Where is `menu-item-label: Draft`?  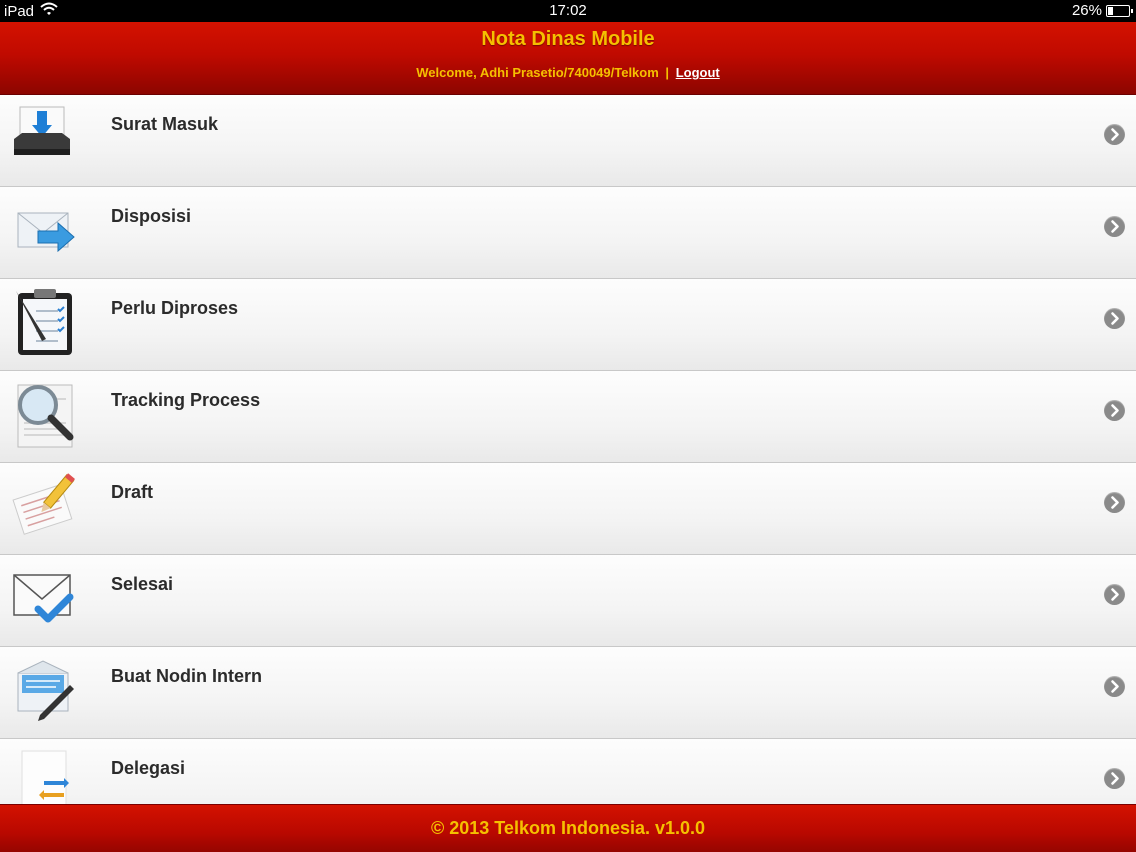 menu-item-label: Draft is located at coordinates (132, 492).